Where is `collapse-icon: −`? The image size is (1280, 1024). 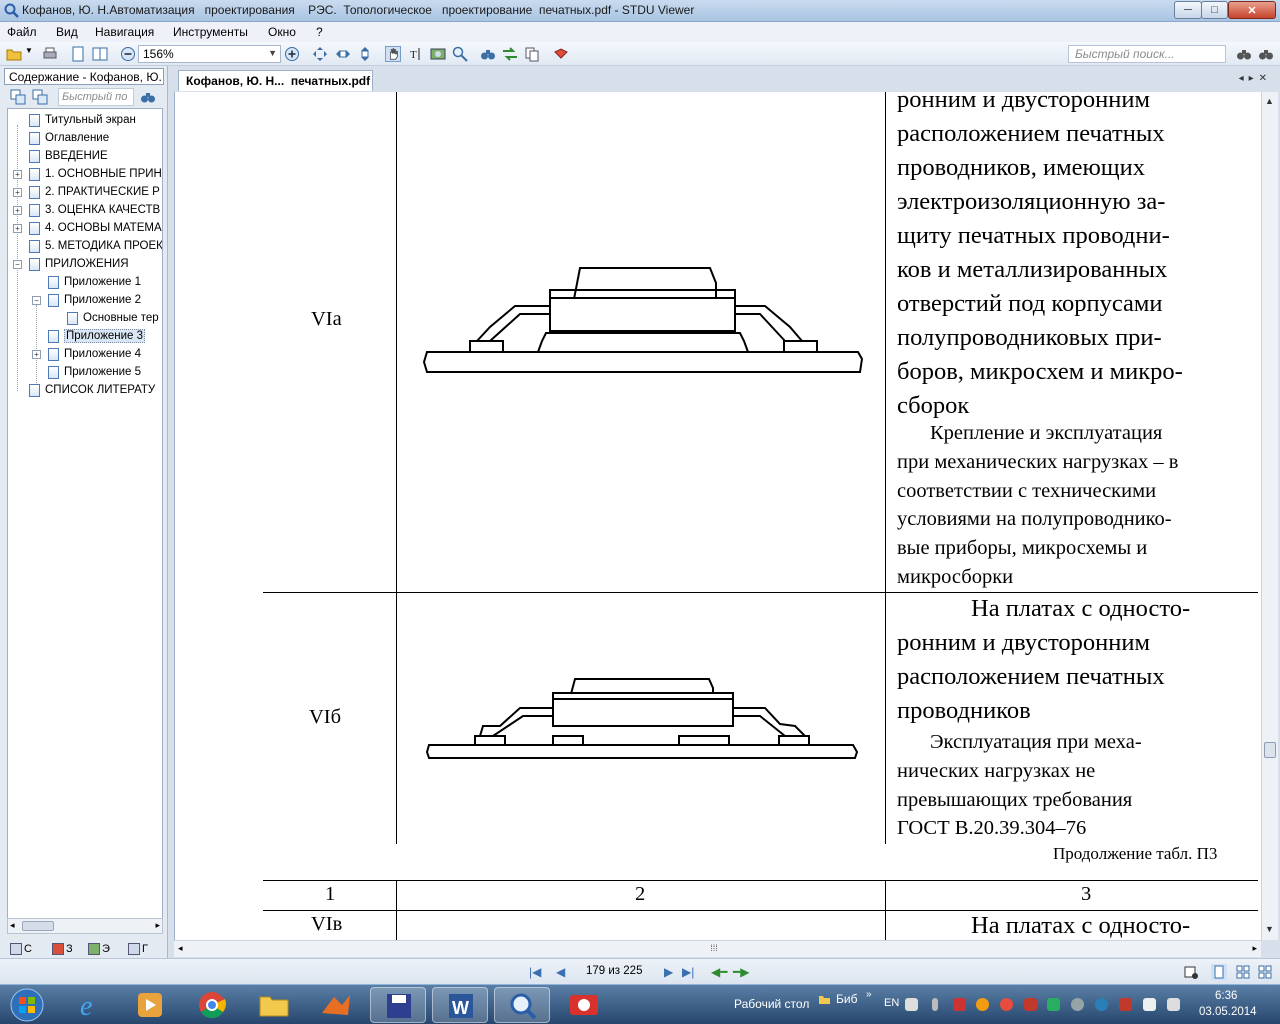 collapse-icon: − is located at coordinates (36, 300).